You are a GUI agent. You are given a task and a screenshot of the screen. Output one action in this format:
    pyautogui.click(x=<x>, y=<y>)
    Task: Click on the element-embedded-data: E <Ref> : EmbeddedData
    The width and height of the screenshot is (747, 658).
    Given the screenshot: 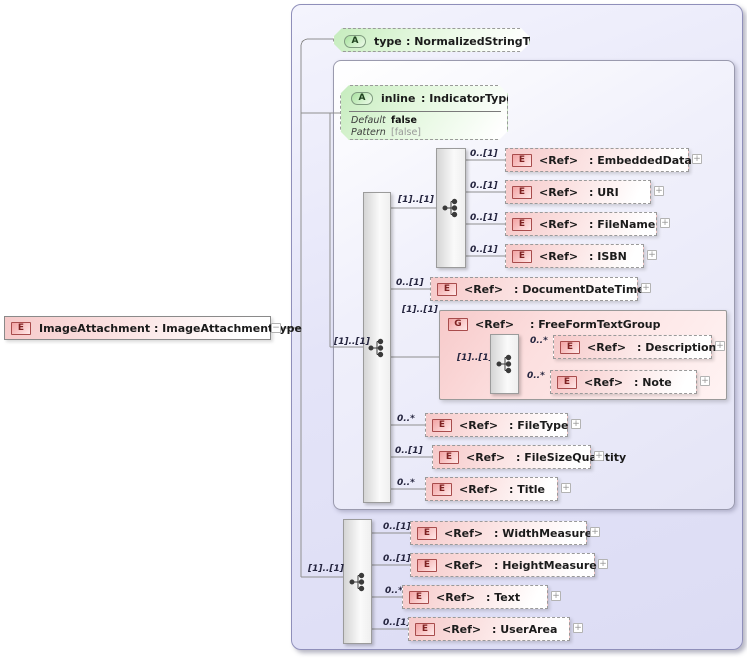 What is the action you would take?
    pyautogui.click(x=598, y=160)
    